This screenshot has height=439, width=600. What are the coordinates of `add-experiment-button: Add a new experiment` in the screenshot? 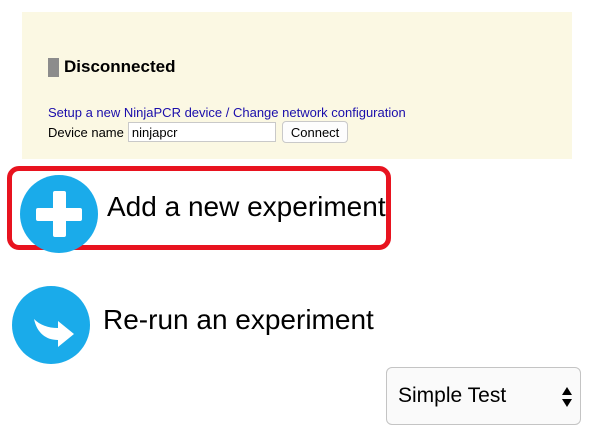 It's located at (199, 209).